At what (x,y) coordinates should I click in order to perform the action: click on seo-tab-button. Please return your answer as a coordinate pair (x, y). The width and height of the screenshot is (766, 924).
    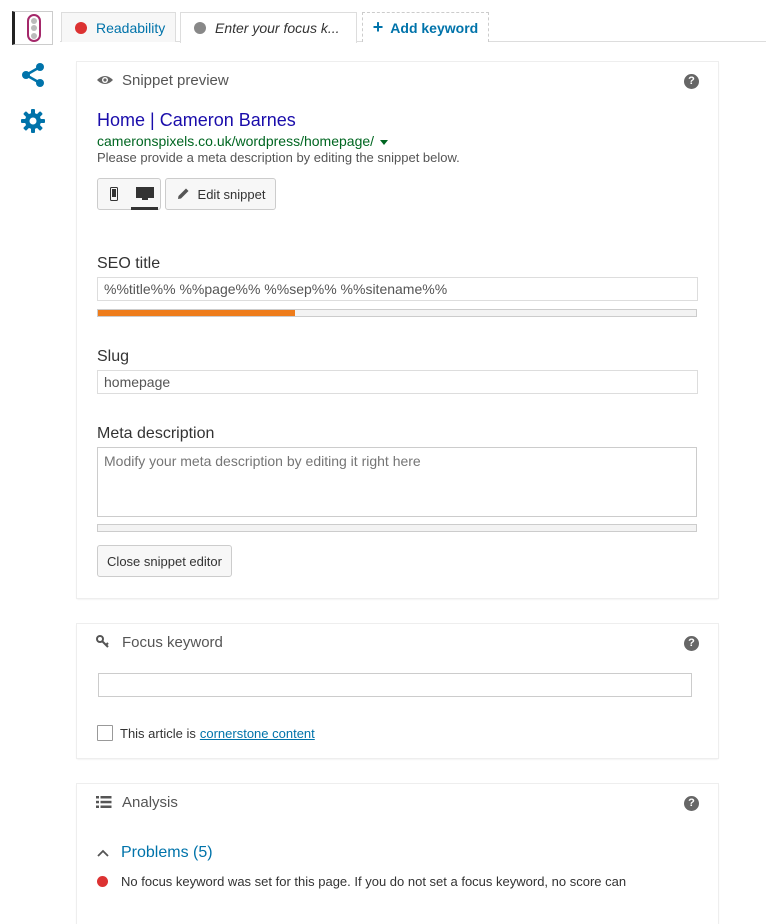
    Looking at the image, I should click on (32, 28).